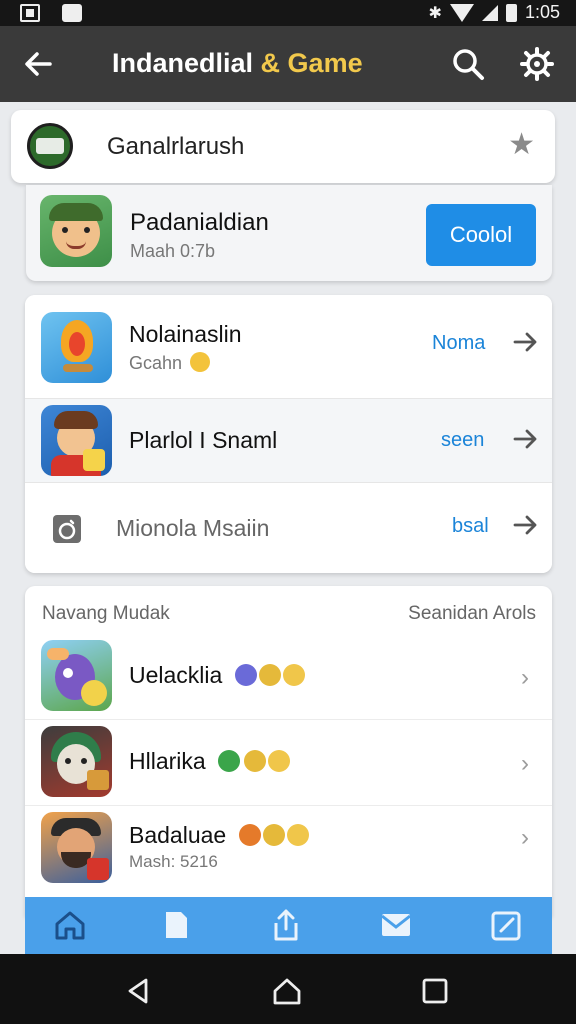  I want to click on monster-game-icon, so click(76, 675).